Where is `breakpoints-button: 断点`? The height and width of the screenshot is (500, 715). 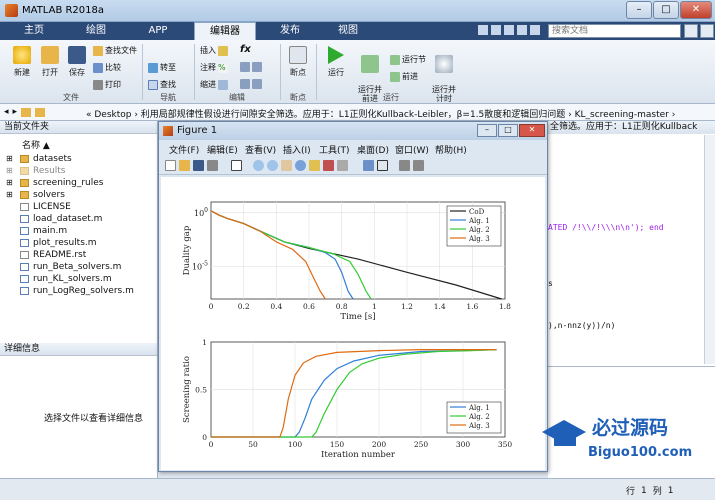
breakpoints-button: 断点 is located at coordinates (298, 62).